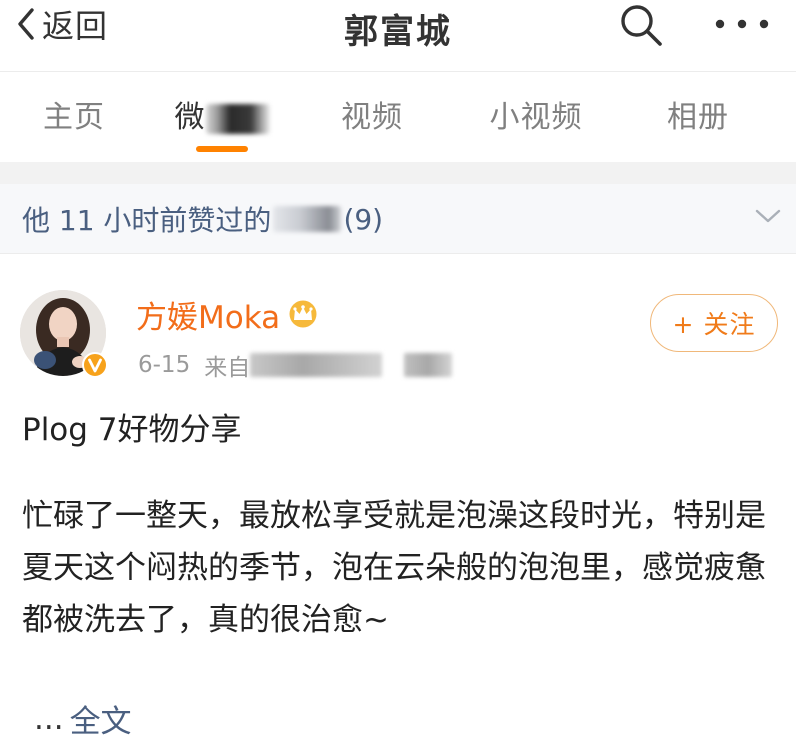 This screenshot has width=796, height=756. I want to click on tab-albums: 相册, so click(698, 114).